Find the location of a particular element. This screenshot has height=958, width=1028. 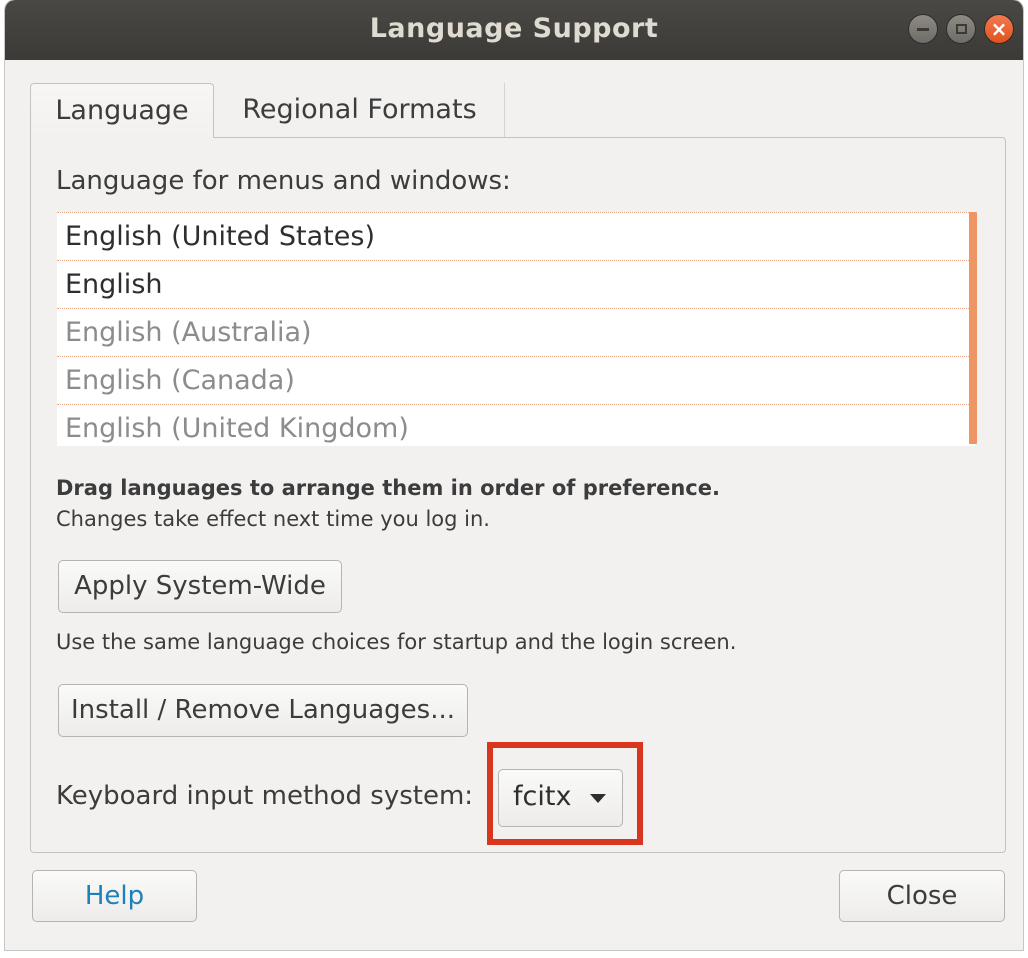

help-button: Help is located at coordinates (114, 896).